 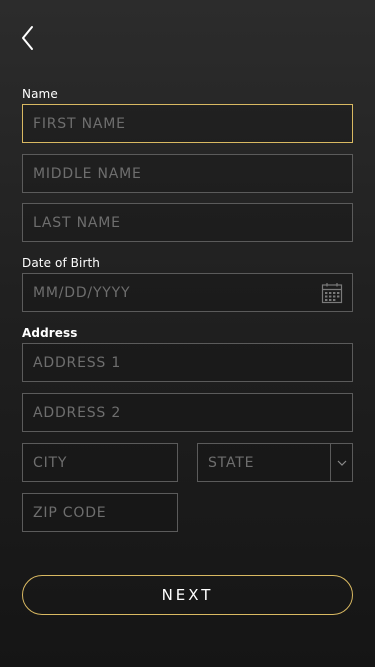 I want to click on state-select: STATE, so click(x=275, y=462).